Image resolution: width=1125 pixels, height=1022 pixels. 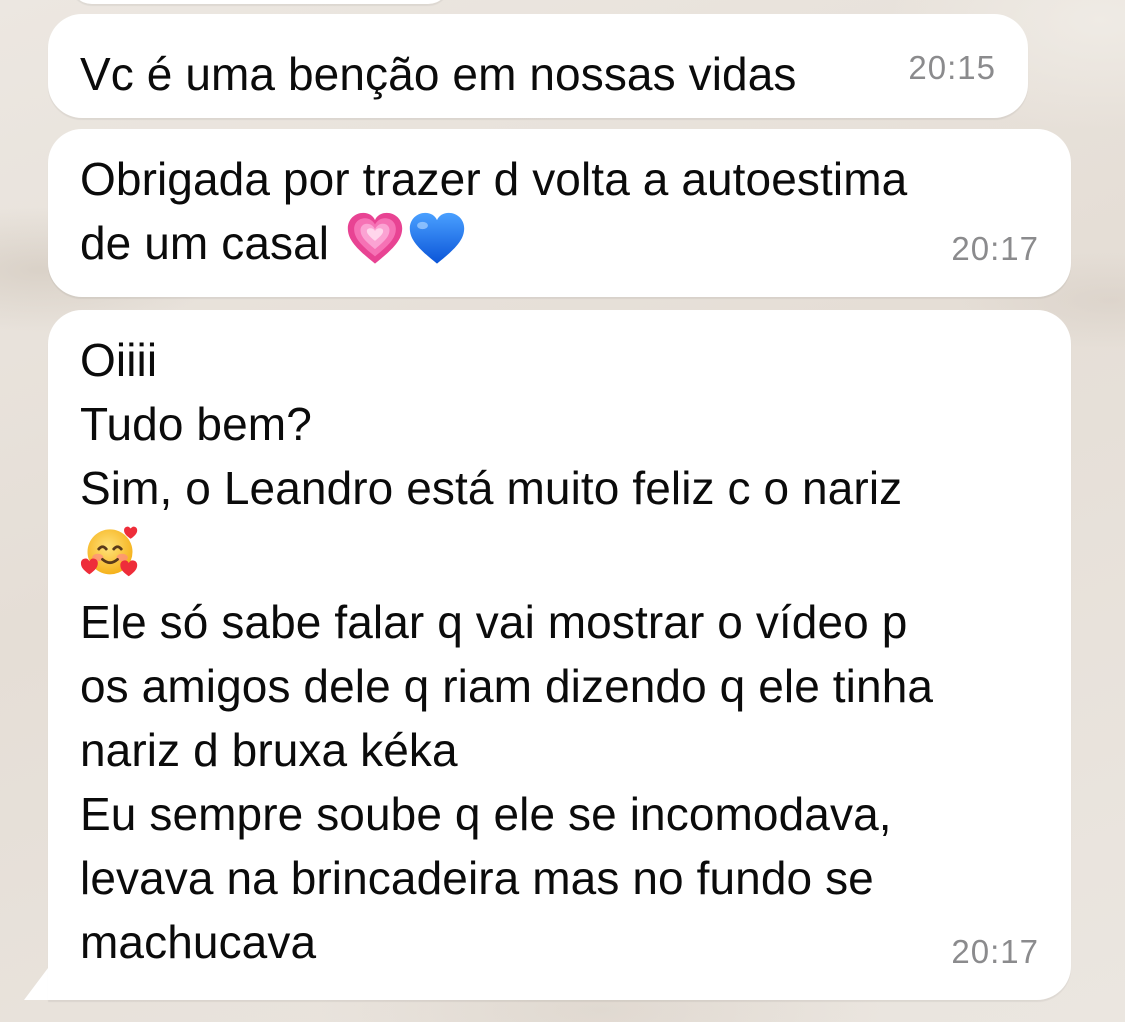 What do you see at coordinates (198, 942) in the screenshot?
I see `message-text-line: machucava` at bounding box center [198, 942].